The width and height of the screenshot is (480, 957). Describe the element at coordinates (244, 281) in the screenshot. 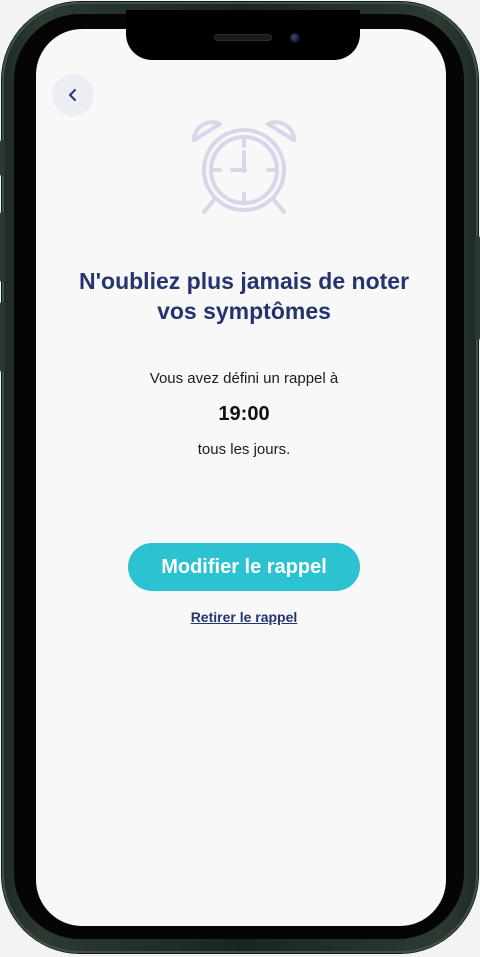

I see `title-line-1: N'oubliez plus jamais de noter` at that location.